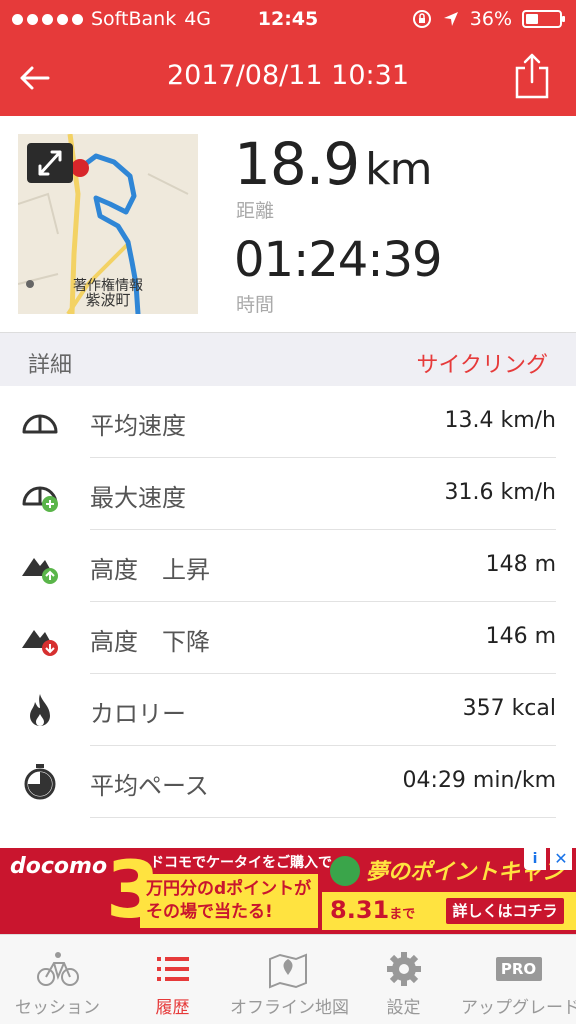 This screenshot has width=576, height=1024. What do you see at coordinates (57, 969) in the screenshot?
I see `bicycle-icon` at bounding box center [57, 969].